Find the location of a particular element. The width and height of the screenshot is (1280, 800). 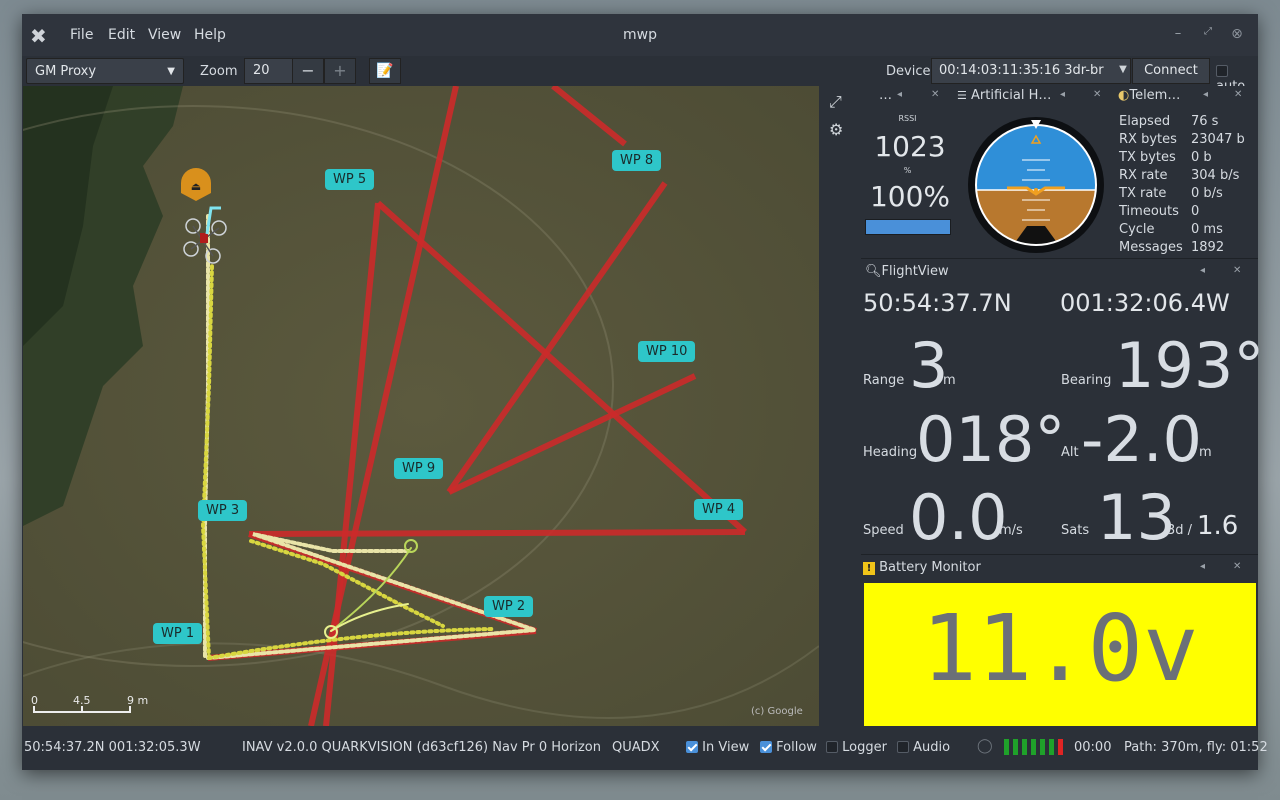

map-scale: 0 4.5 9 m is located at coordinates (91, 706).